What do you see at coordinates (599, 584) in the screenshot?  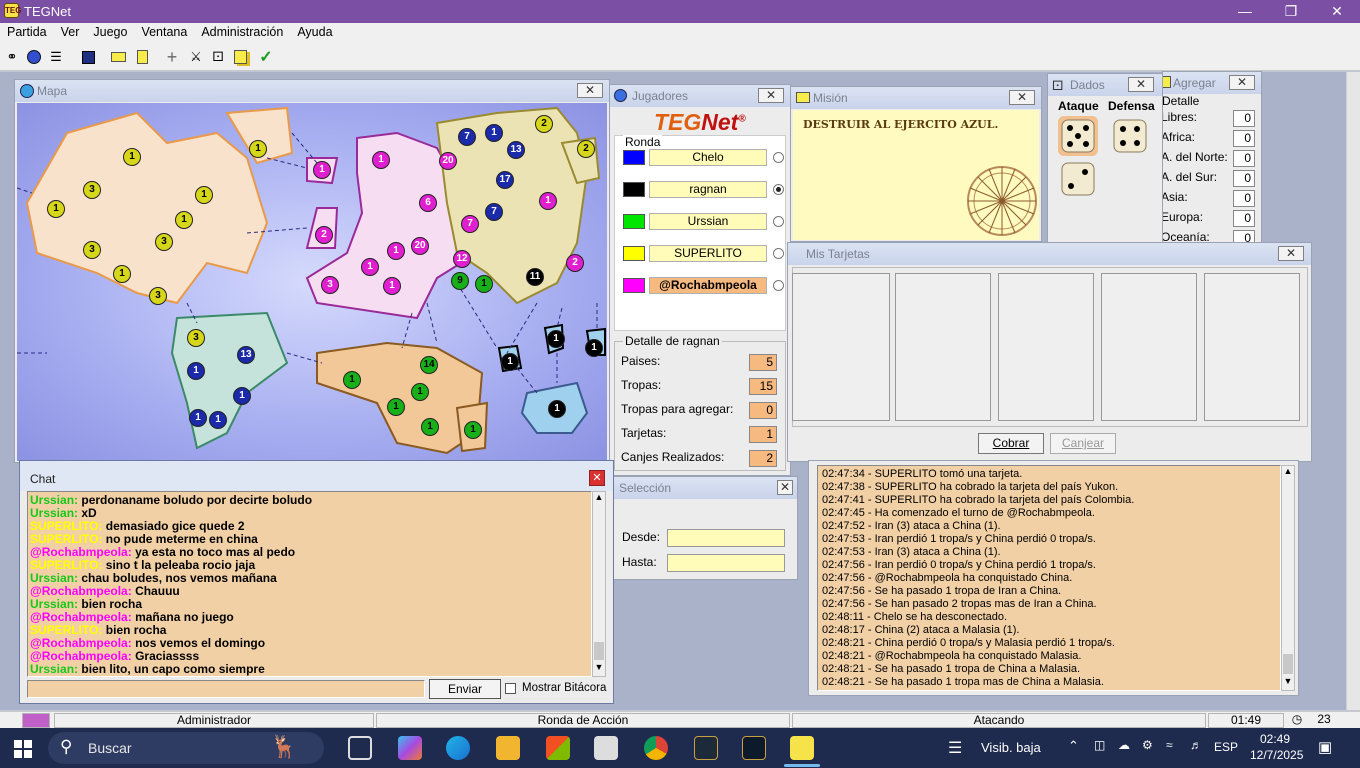 I see `chat-scrollbar: ▲ ▼` at bounding box center [599, 584].